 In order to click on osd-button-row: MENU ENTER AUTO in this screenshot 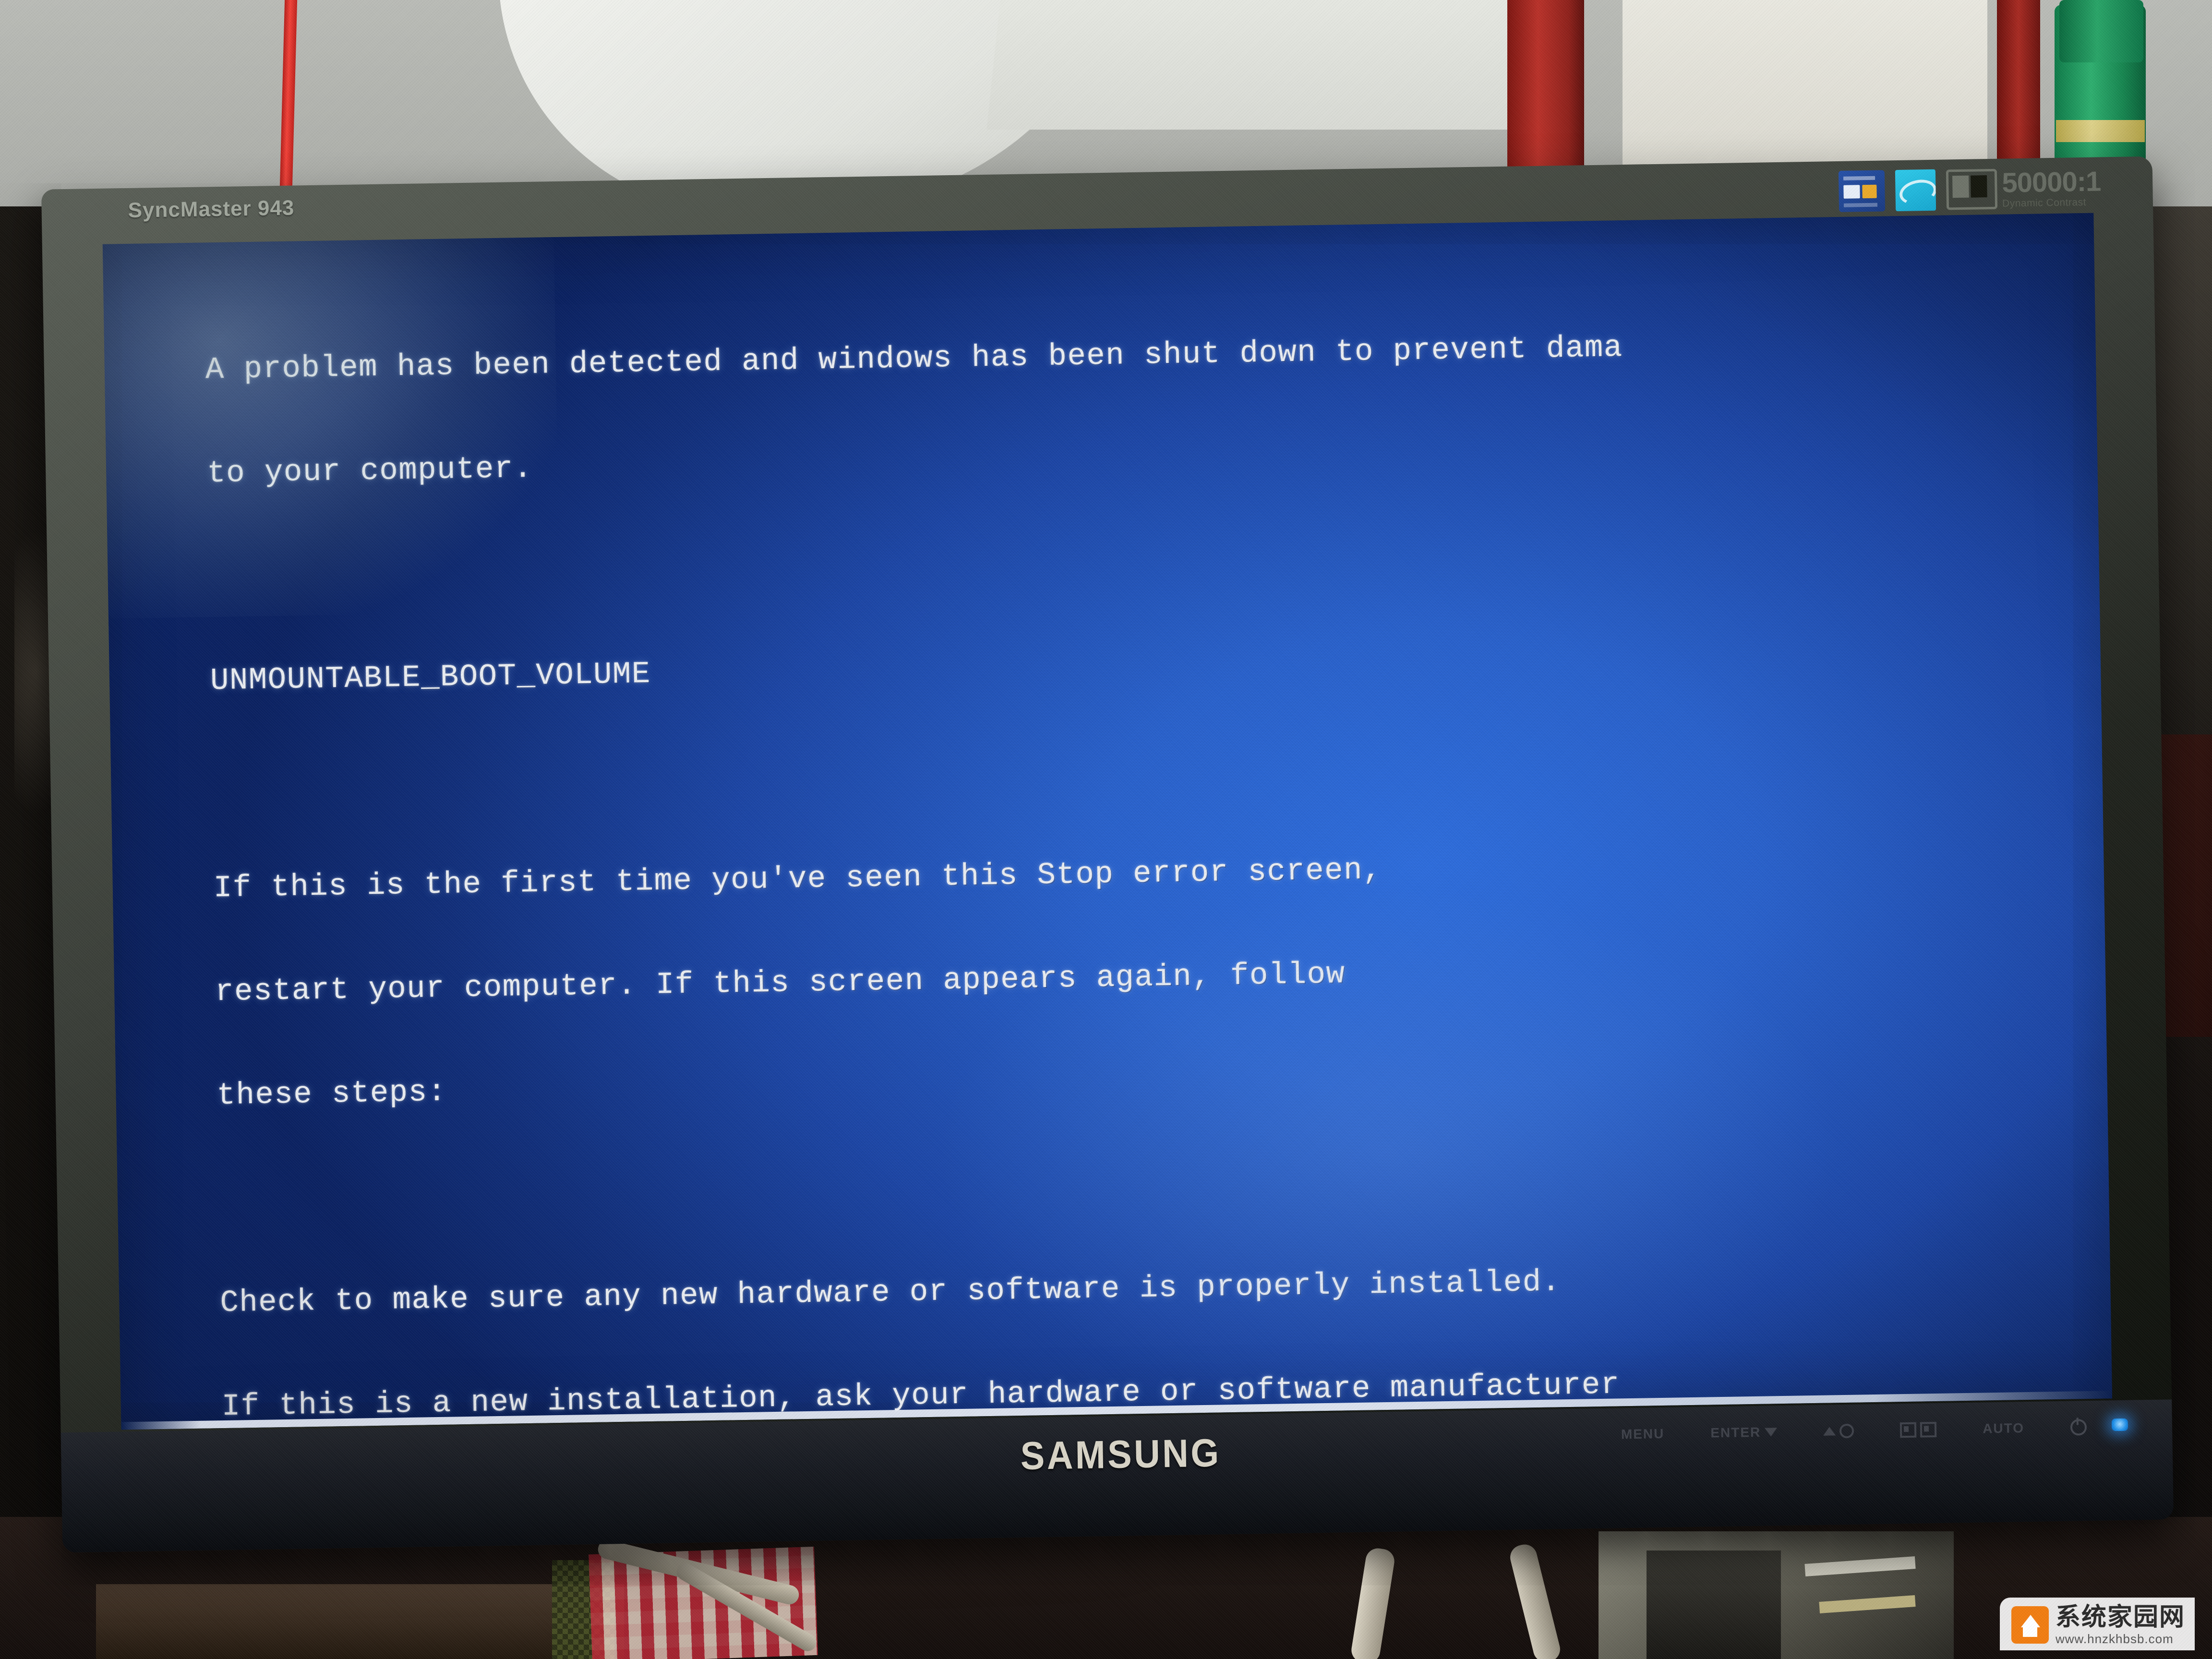, I will do `click(1854, 1431)`.